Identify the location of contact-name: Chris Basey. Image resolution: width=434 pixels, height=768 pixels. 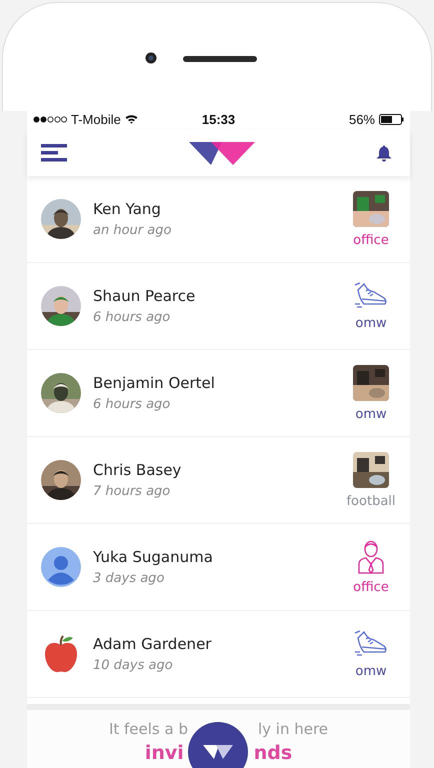
(137, 470).